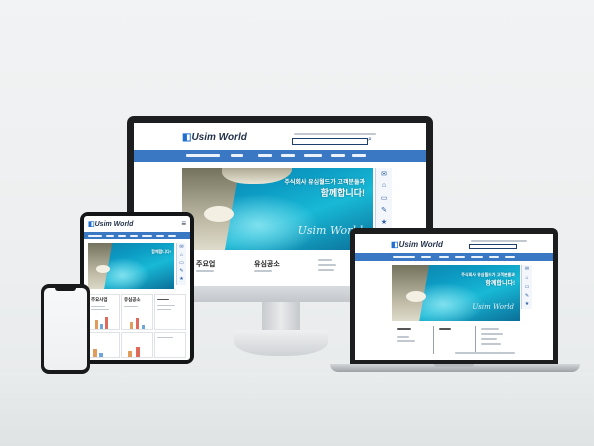  Describe the element at coordinates (395, 244) in the screenshot. I see `logo-mark-icon: ◧` at that location.